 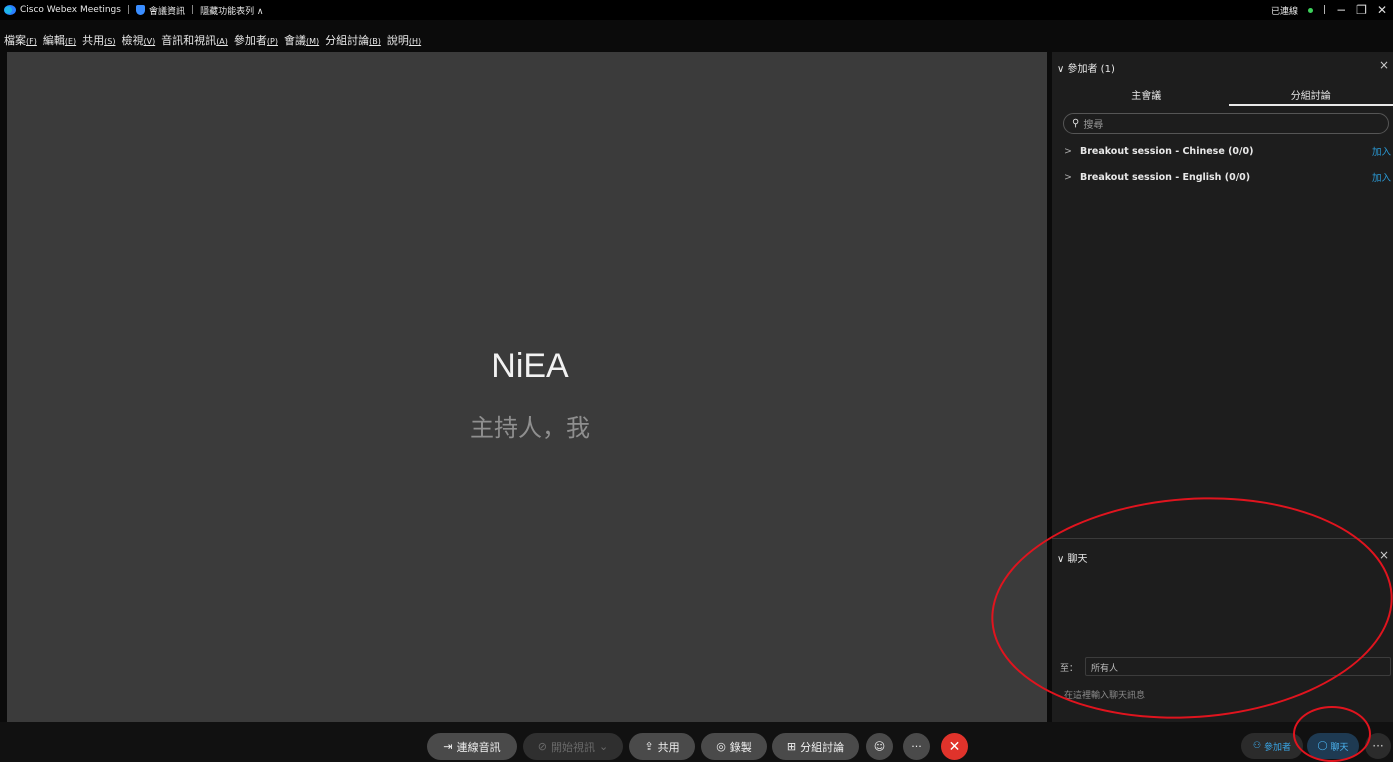 What do you see at coordinates (1332, 734) in the screenshot?
I see `annotation-ellipse-chat-button` at bounding box center [1332, 734].